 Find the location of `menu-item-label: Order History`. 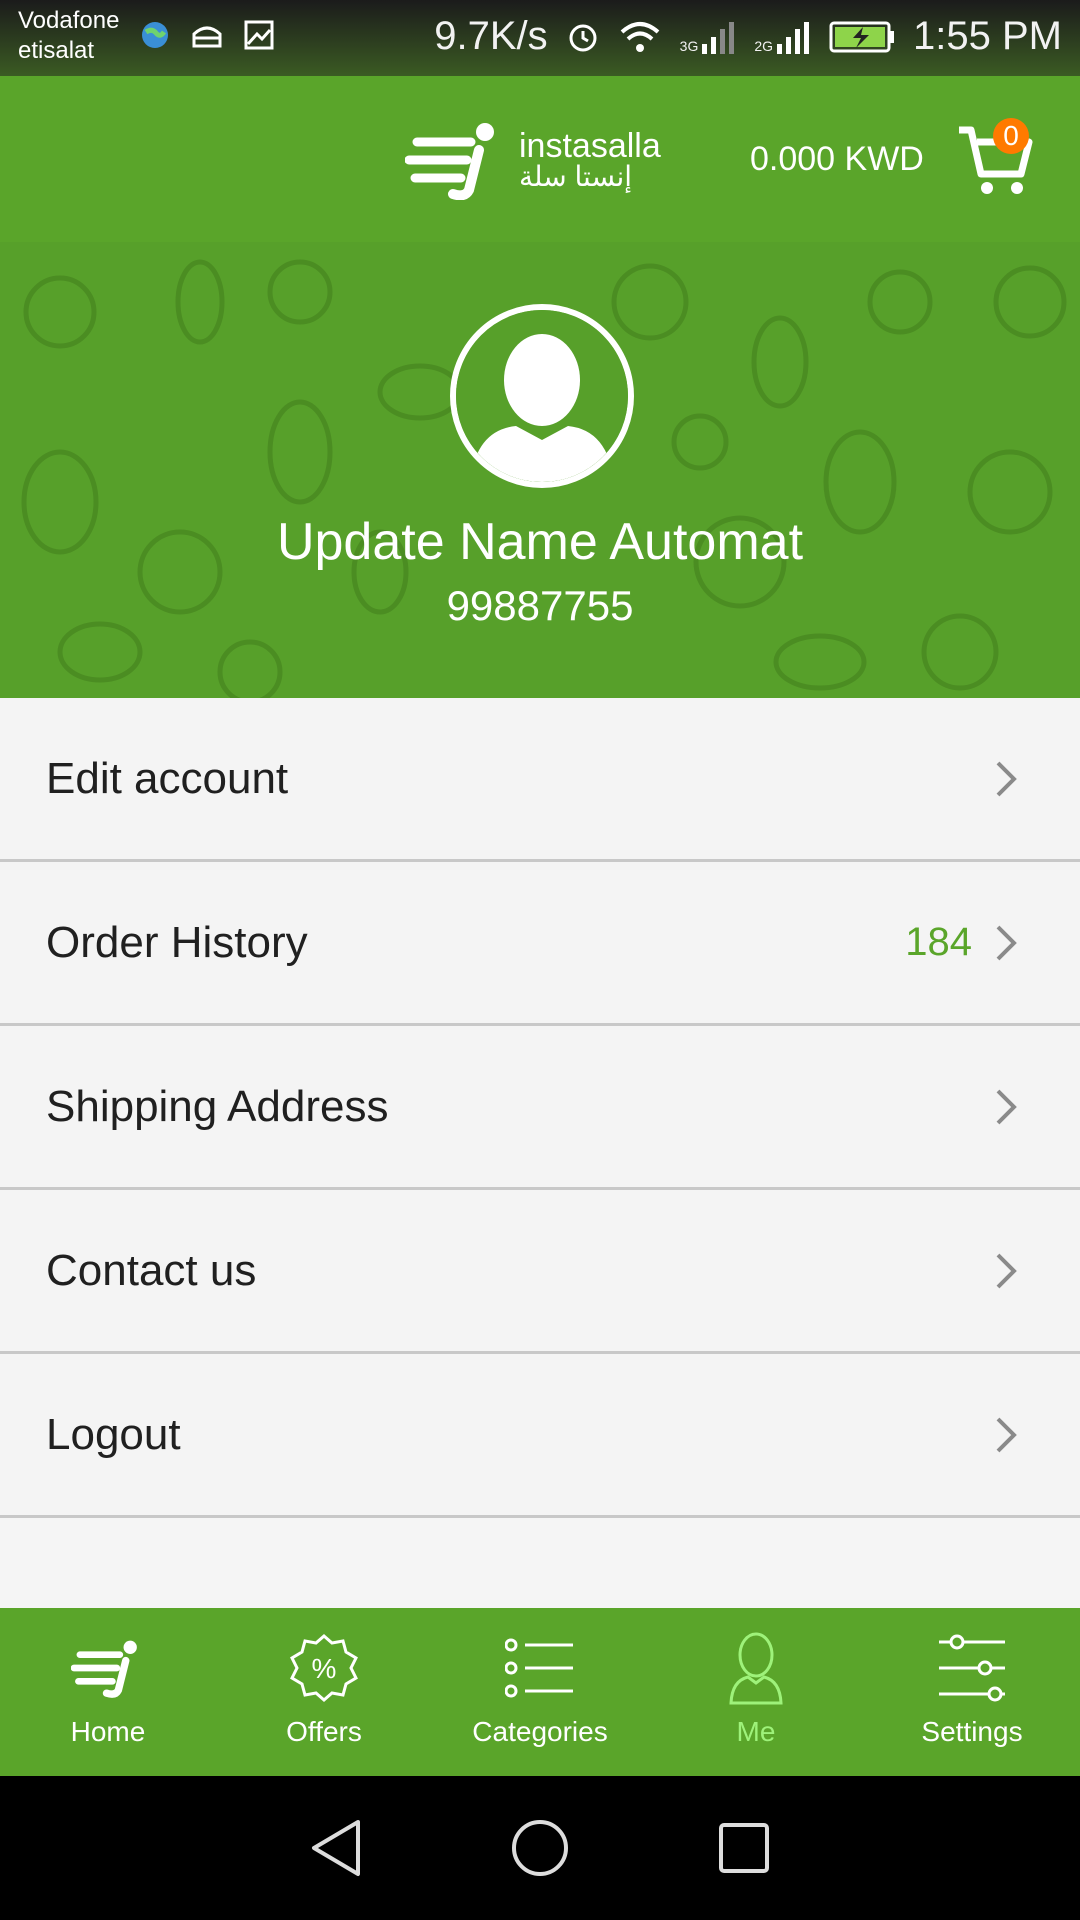

menu-item-label: Order History is located at coordinates (177, 942).